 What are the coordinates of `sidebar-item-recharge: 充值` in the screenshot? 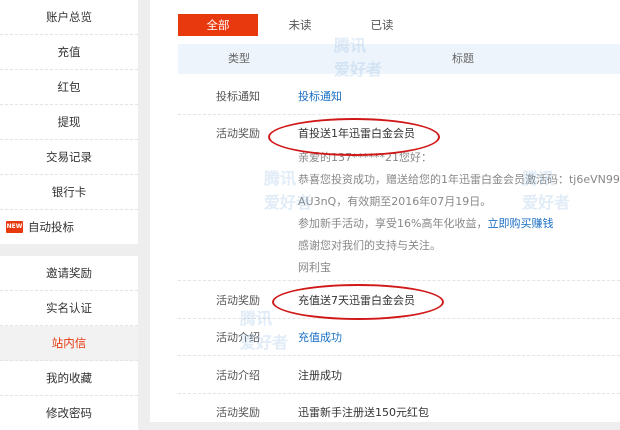 It's located at (69, 52).